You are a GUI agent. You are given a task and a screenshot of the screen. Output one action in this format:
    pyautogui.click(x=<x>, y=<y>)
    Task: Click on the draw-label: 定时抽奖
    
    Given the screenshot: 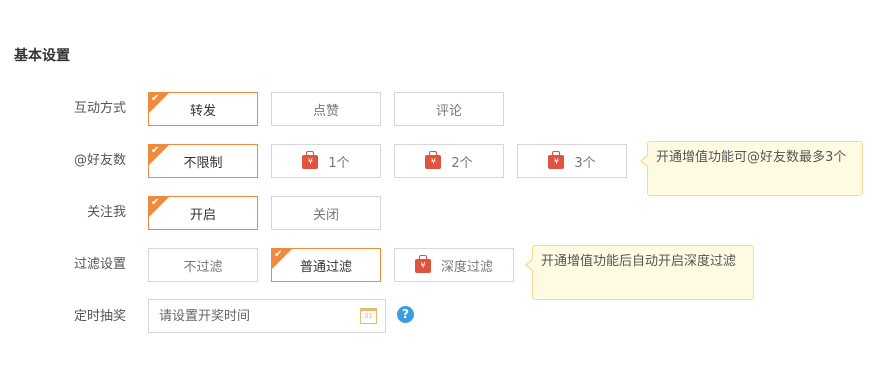 What is the action you would take?
    pyautogui.click(x=99, y=316)
    